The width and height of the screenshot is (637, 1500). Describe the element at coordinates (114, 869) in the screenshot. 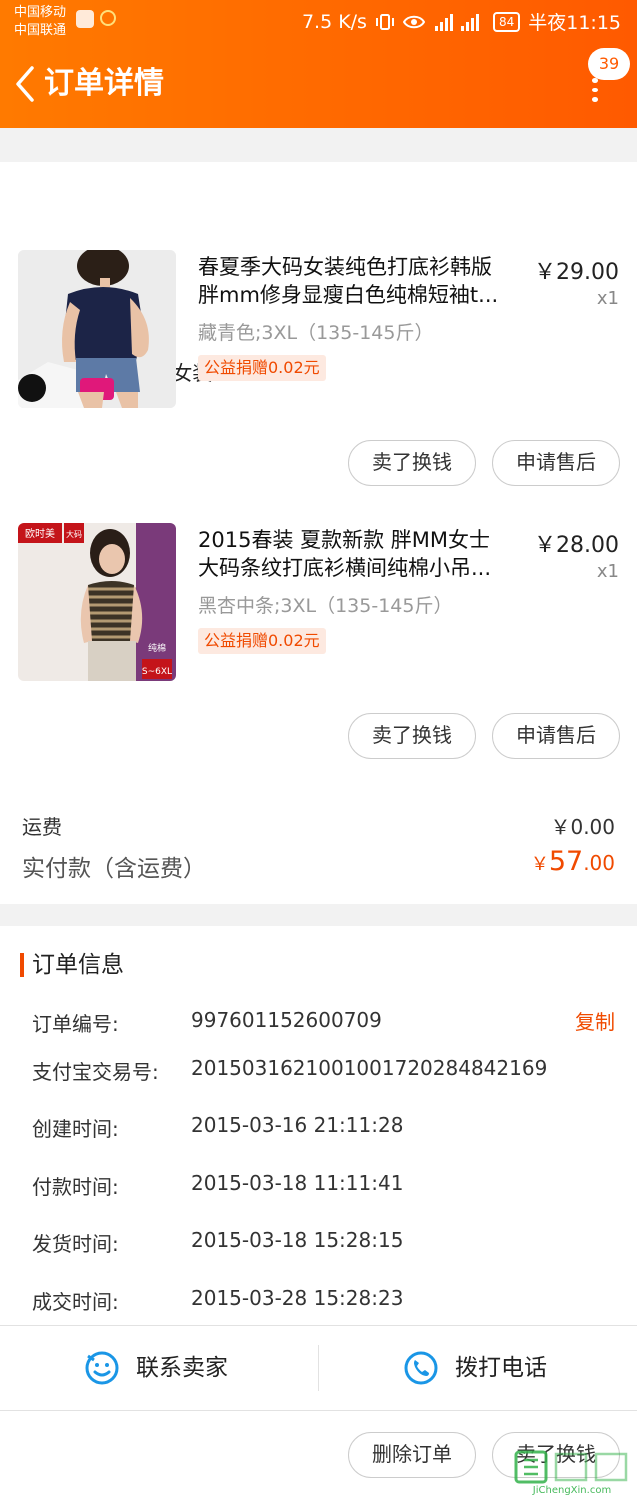

I see `paid-label: 实付款（含运费）` at that location.